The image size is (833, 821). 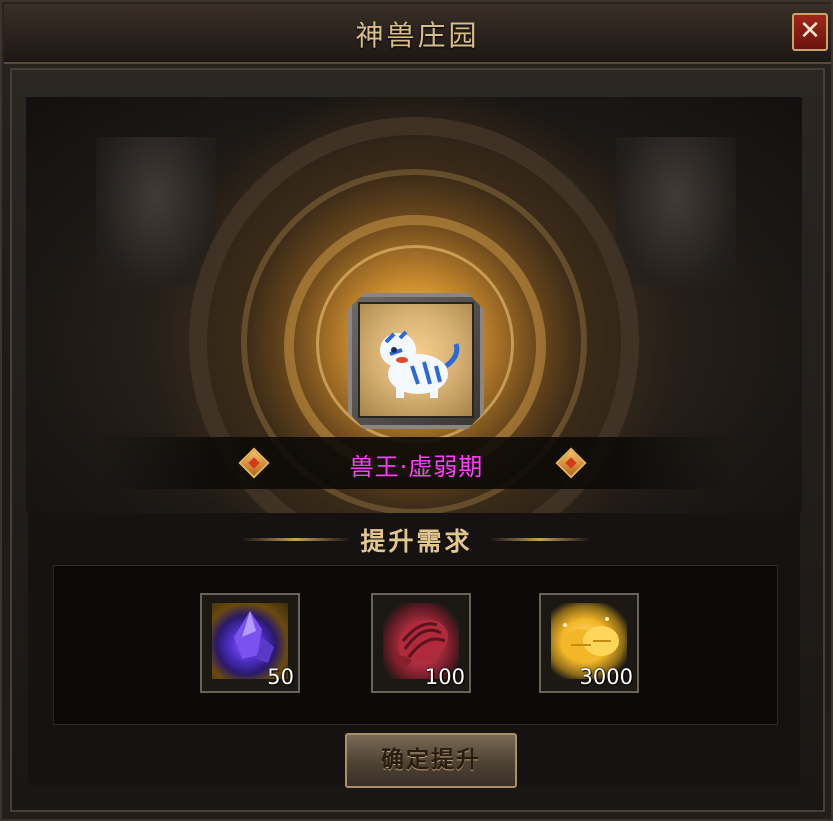 I want to click on item-quantity: 3000, so click(x=606, y=677).